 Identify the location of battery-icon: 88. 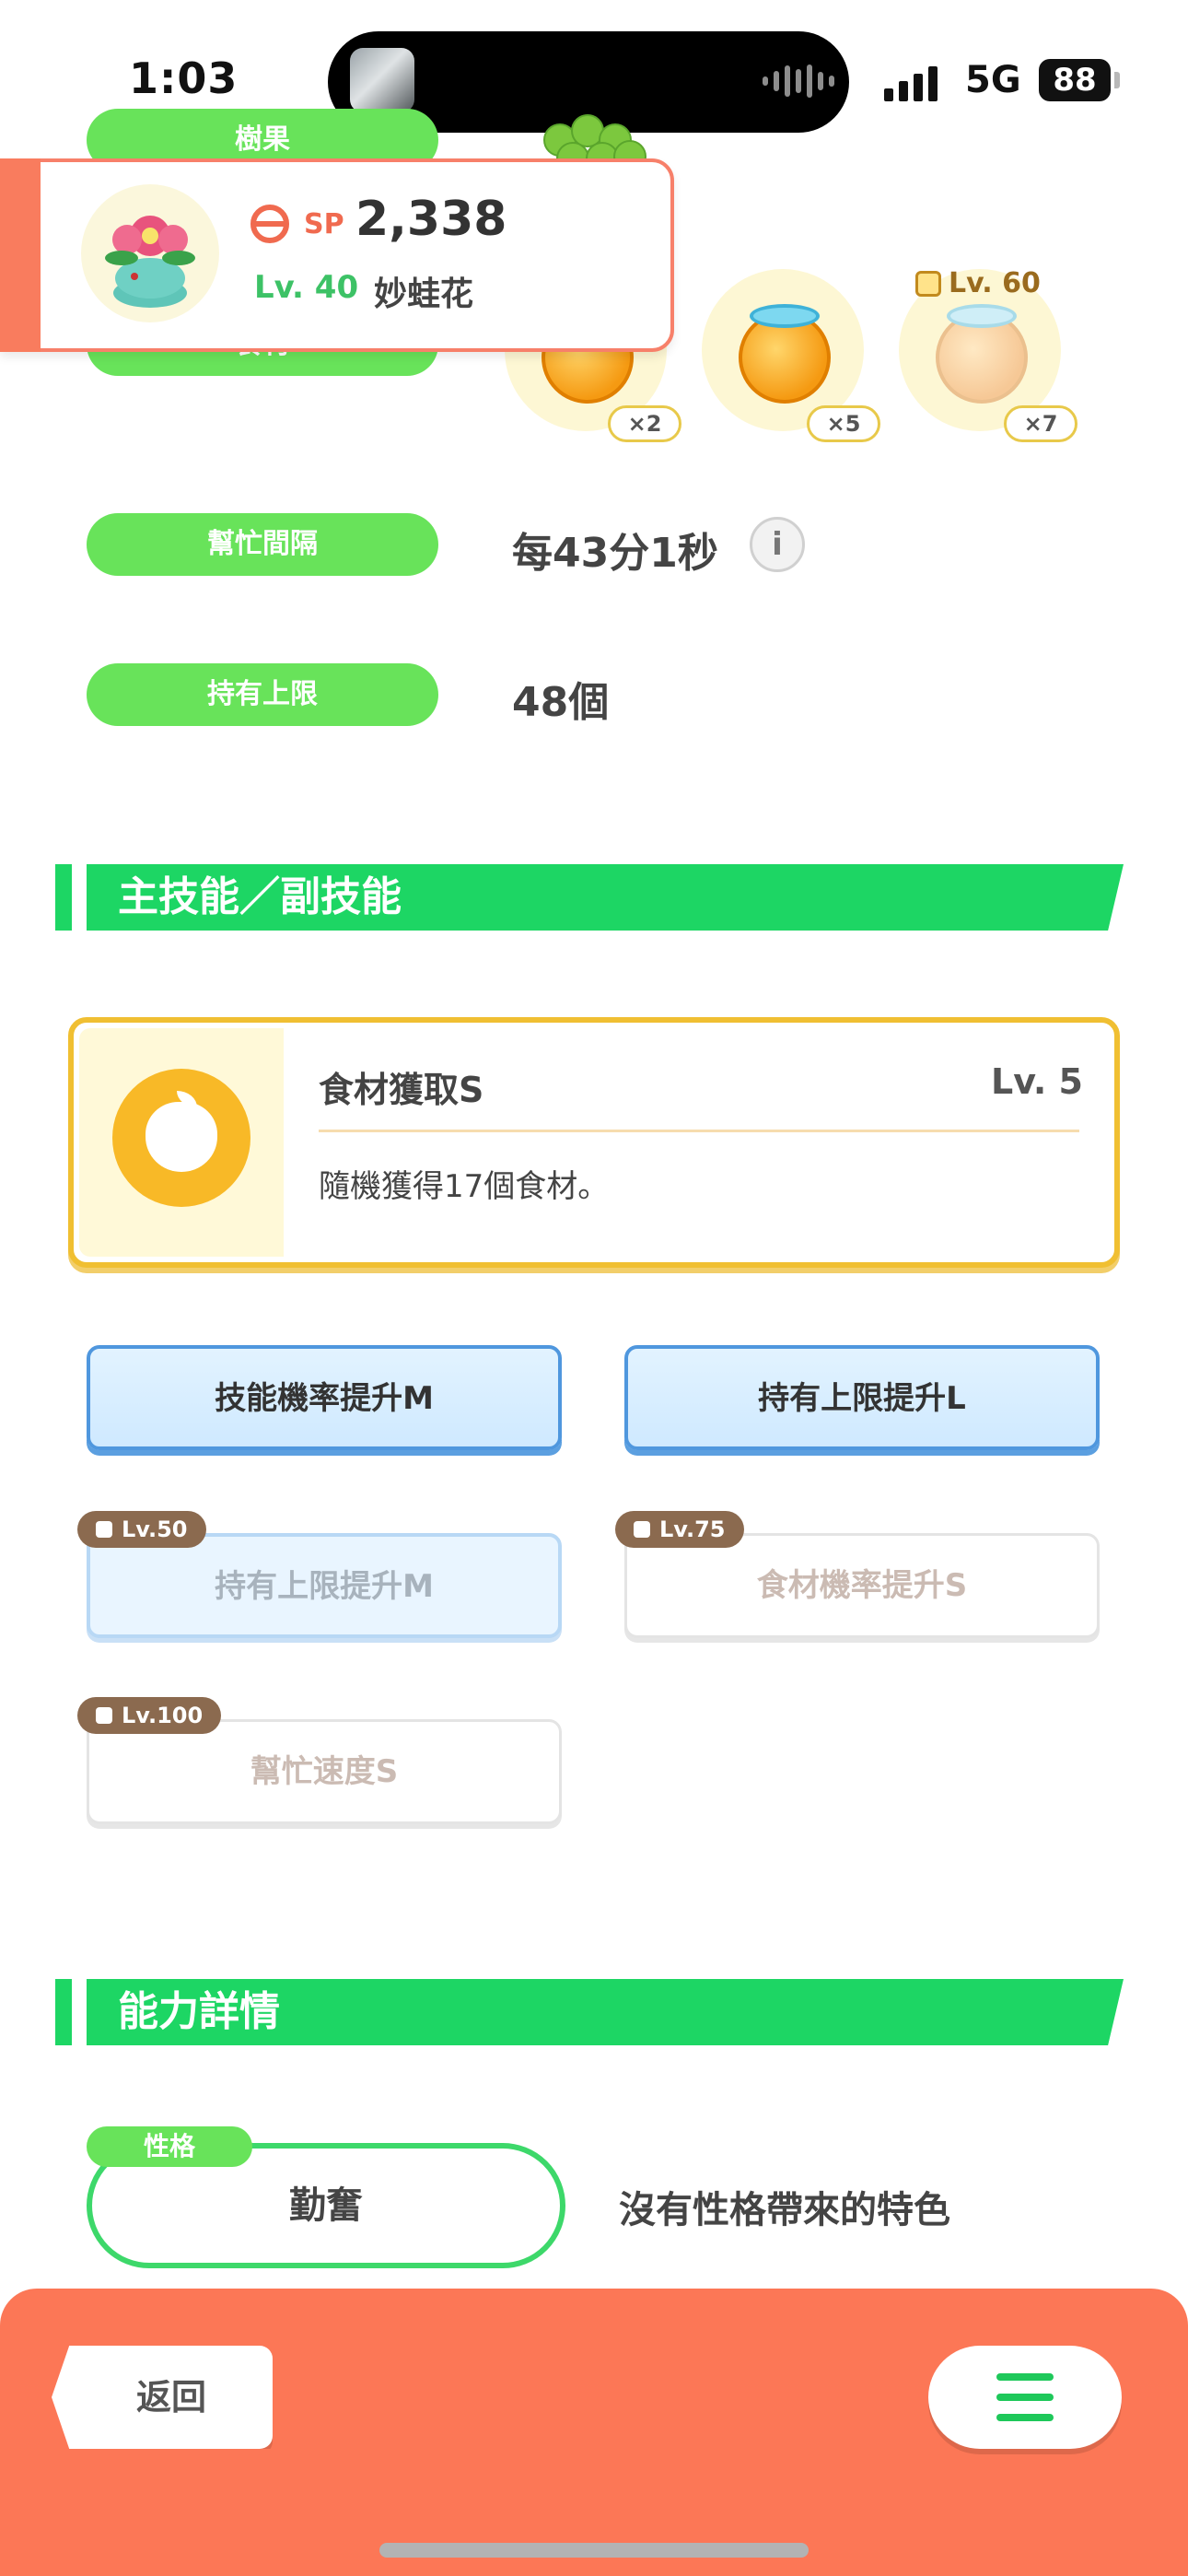
(1075, 80).